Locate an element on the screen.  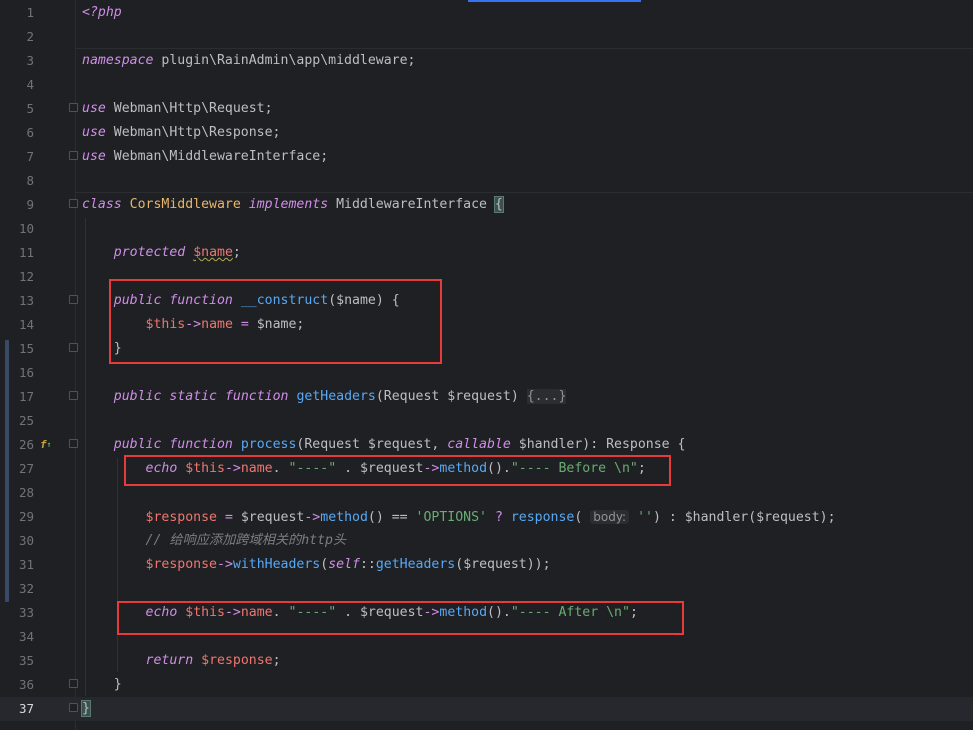
line-number: 2 is located at coordinates (17, 37).